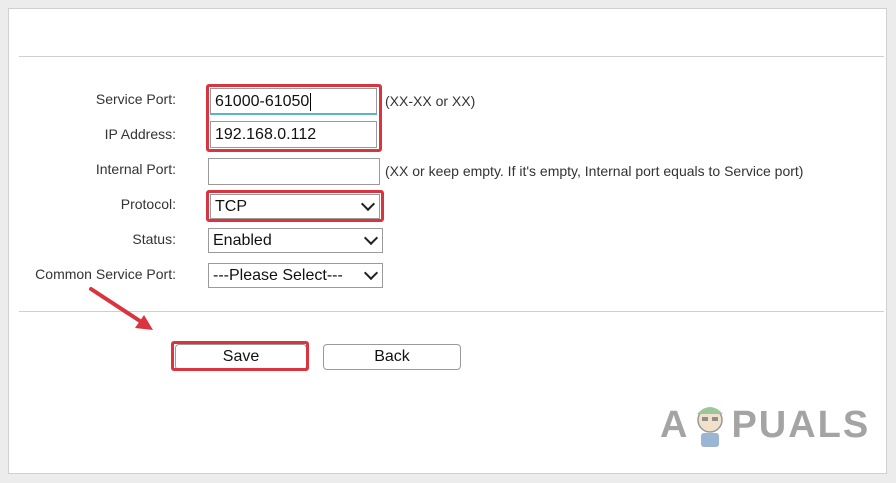 The height and width of the screenshot is (483, 896). I want to click on back-button-label: Back, so click(392, 356).